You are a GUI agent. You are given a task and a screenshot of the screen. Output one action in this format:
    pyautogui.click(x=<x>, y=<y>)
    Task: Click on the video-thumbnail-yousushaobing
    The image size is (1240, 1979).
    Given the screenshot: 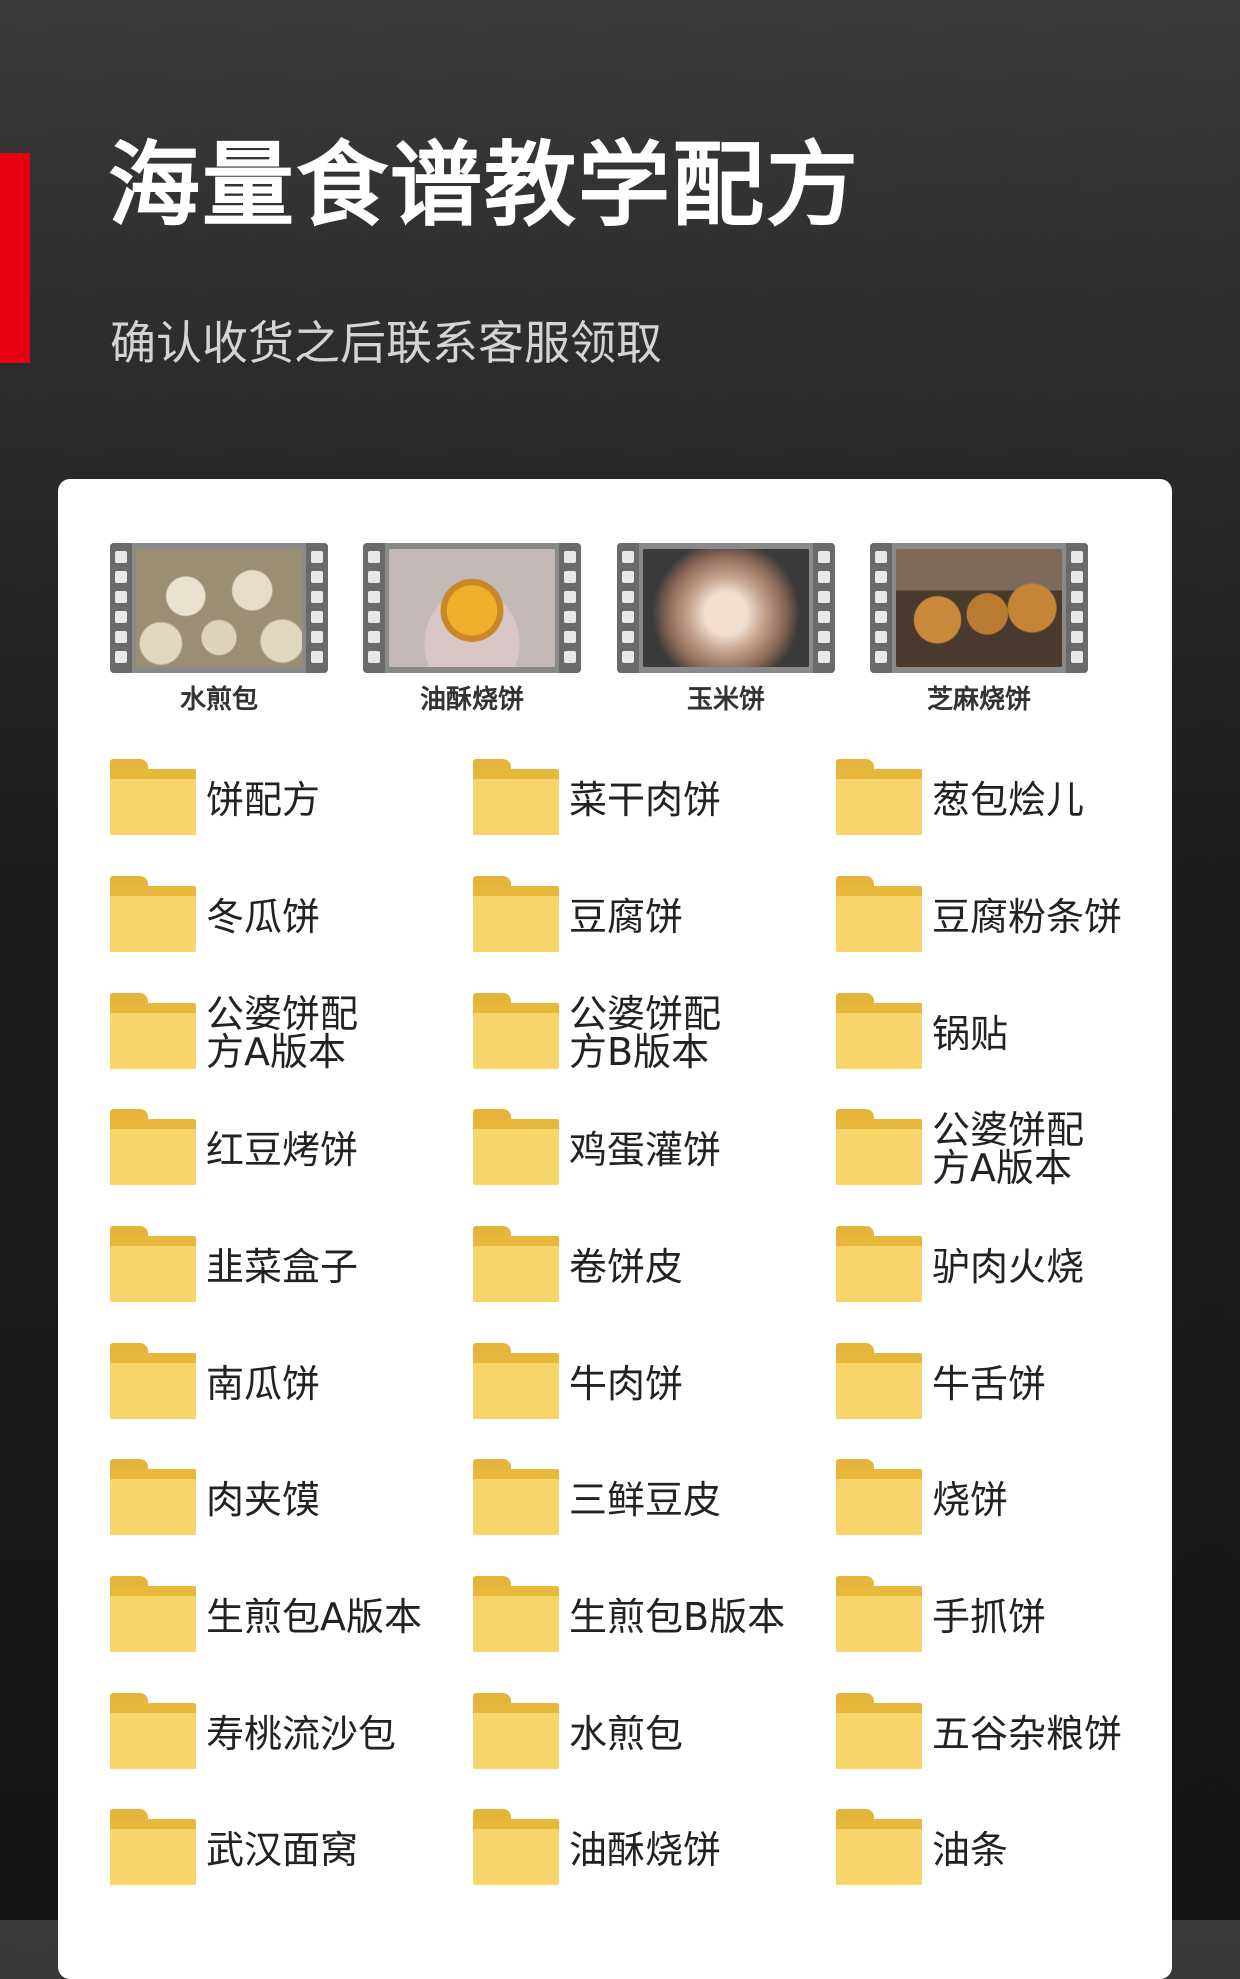 What is the action you would take?
    pyautogui.click(x=472, y=608)
    